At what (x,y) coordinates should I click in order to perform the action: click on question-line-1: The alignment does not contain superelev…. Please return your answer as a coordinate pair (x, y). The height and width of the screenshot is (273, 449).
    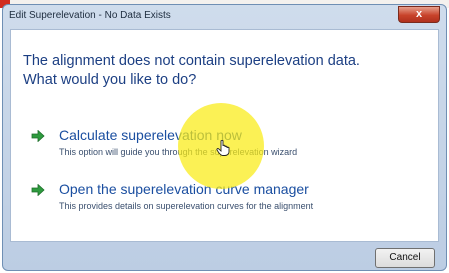
    Looking at the image, I should click on (191, 61).